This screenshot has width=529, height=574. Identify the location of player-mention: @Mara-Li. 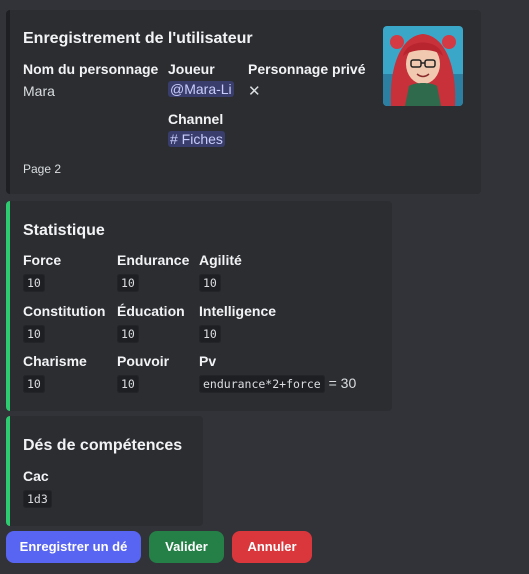
(201, 89).